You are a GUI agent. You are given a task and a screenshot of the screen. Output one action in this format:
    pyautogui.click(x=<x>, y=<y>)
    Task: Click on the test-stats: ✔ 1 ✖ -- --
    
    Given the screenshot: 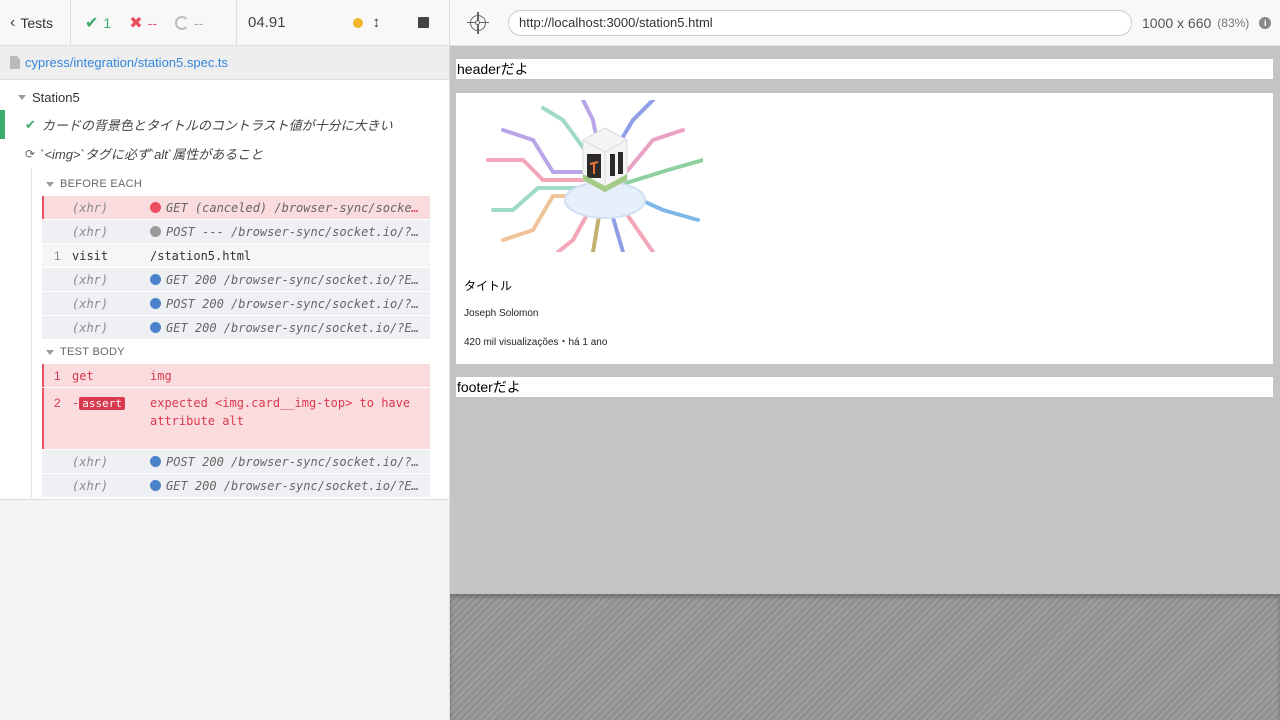 What is the action you would take?
    pyautogui.click(x=154, y=22)
    